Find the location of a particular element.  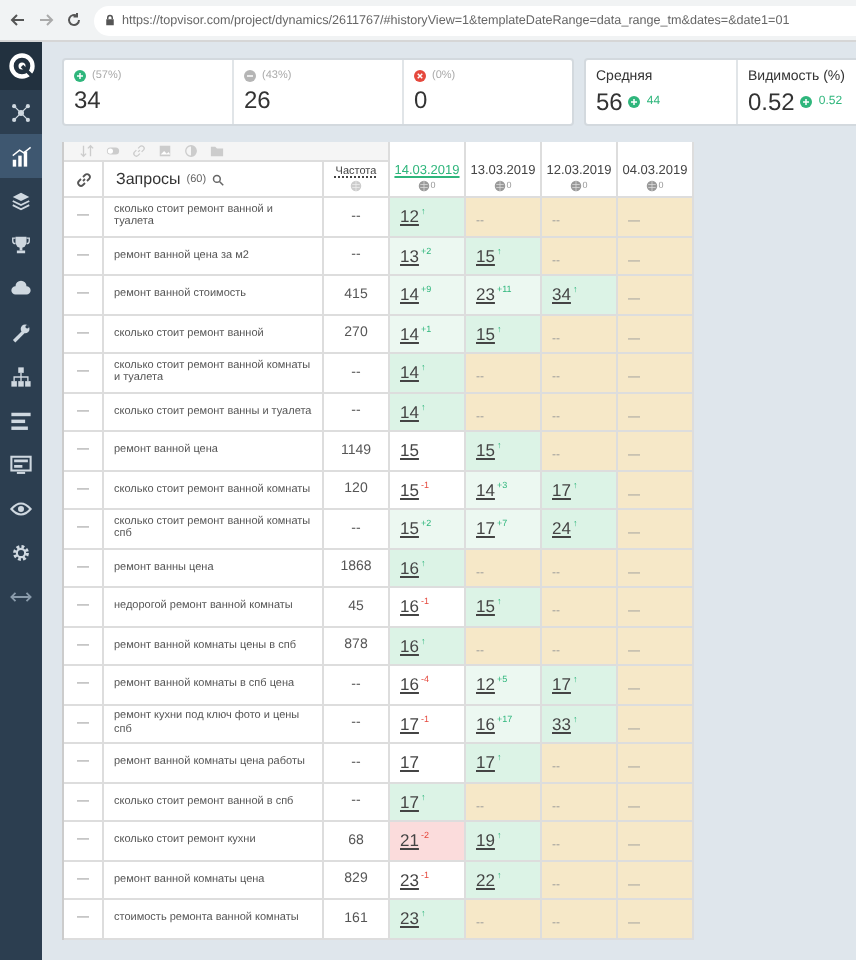

toggle-icon is located at coordinates (113, 151).